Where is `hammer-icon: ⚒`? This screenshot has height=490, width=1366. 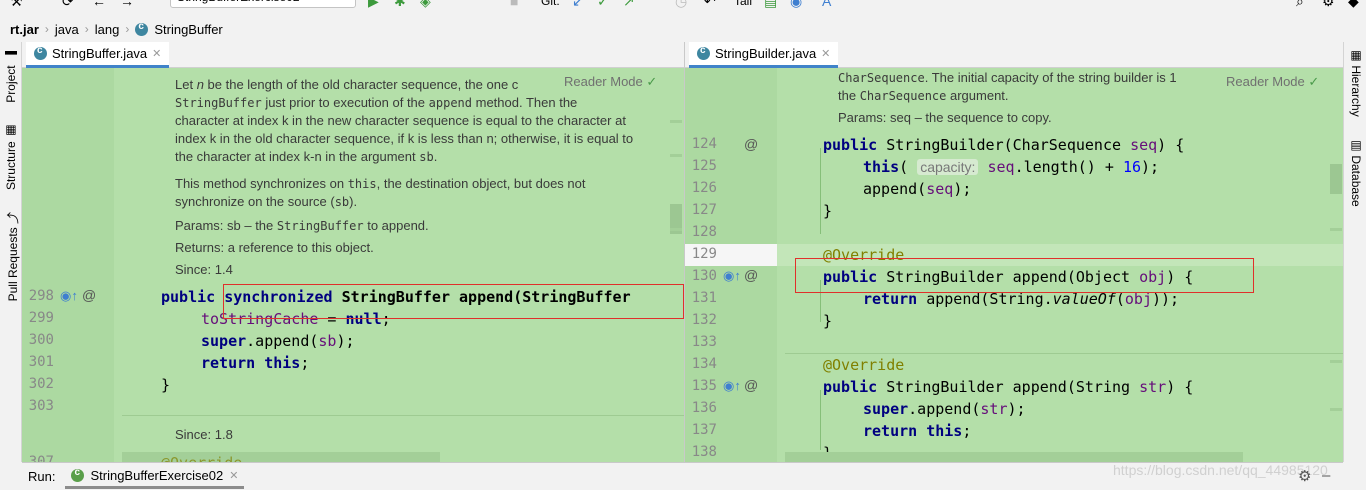 hammer-icon: ⚒ is located at coordinates (16, 4).